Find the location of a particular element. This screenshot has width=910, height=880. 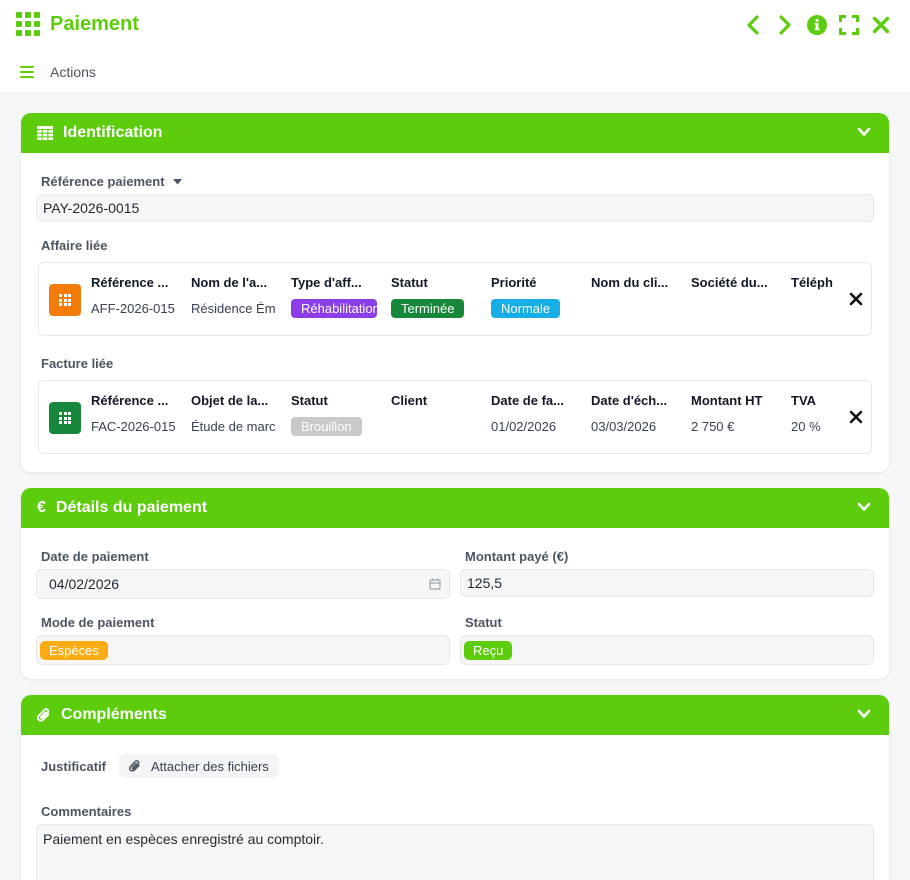

close-icon is located at coordinates (881, 25).